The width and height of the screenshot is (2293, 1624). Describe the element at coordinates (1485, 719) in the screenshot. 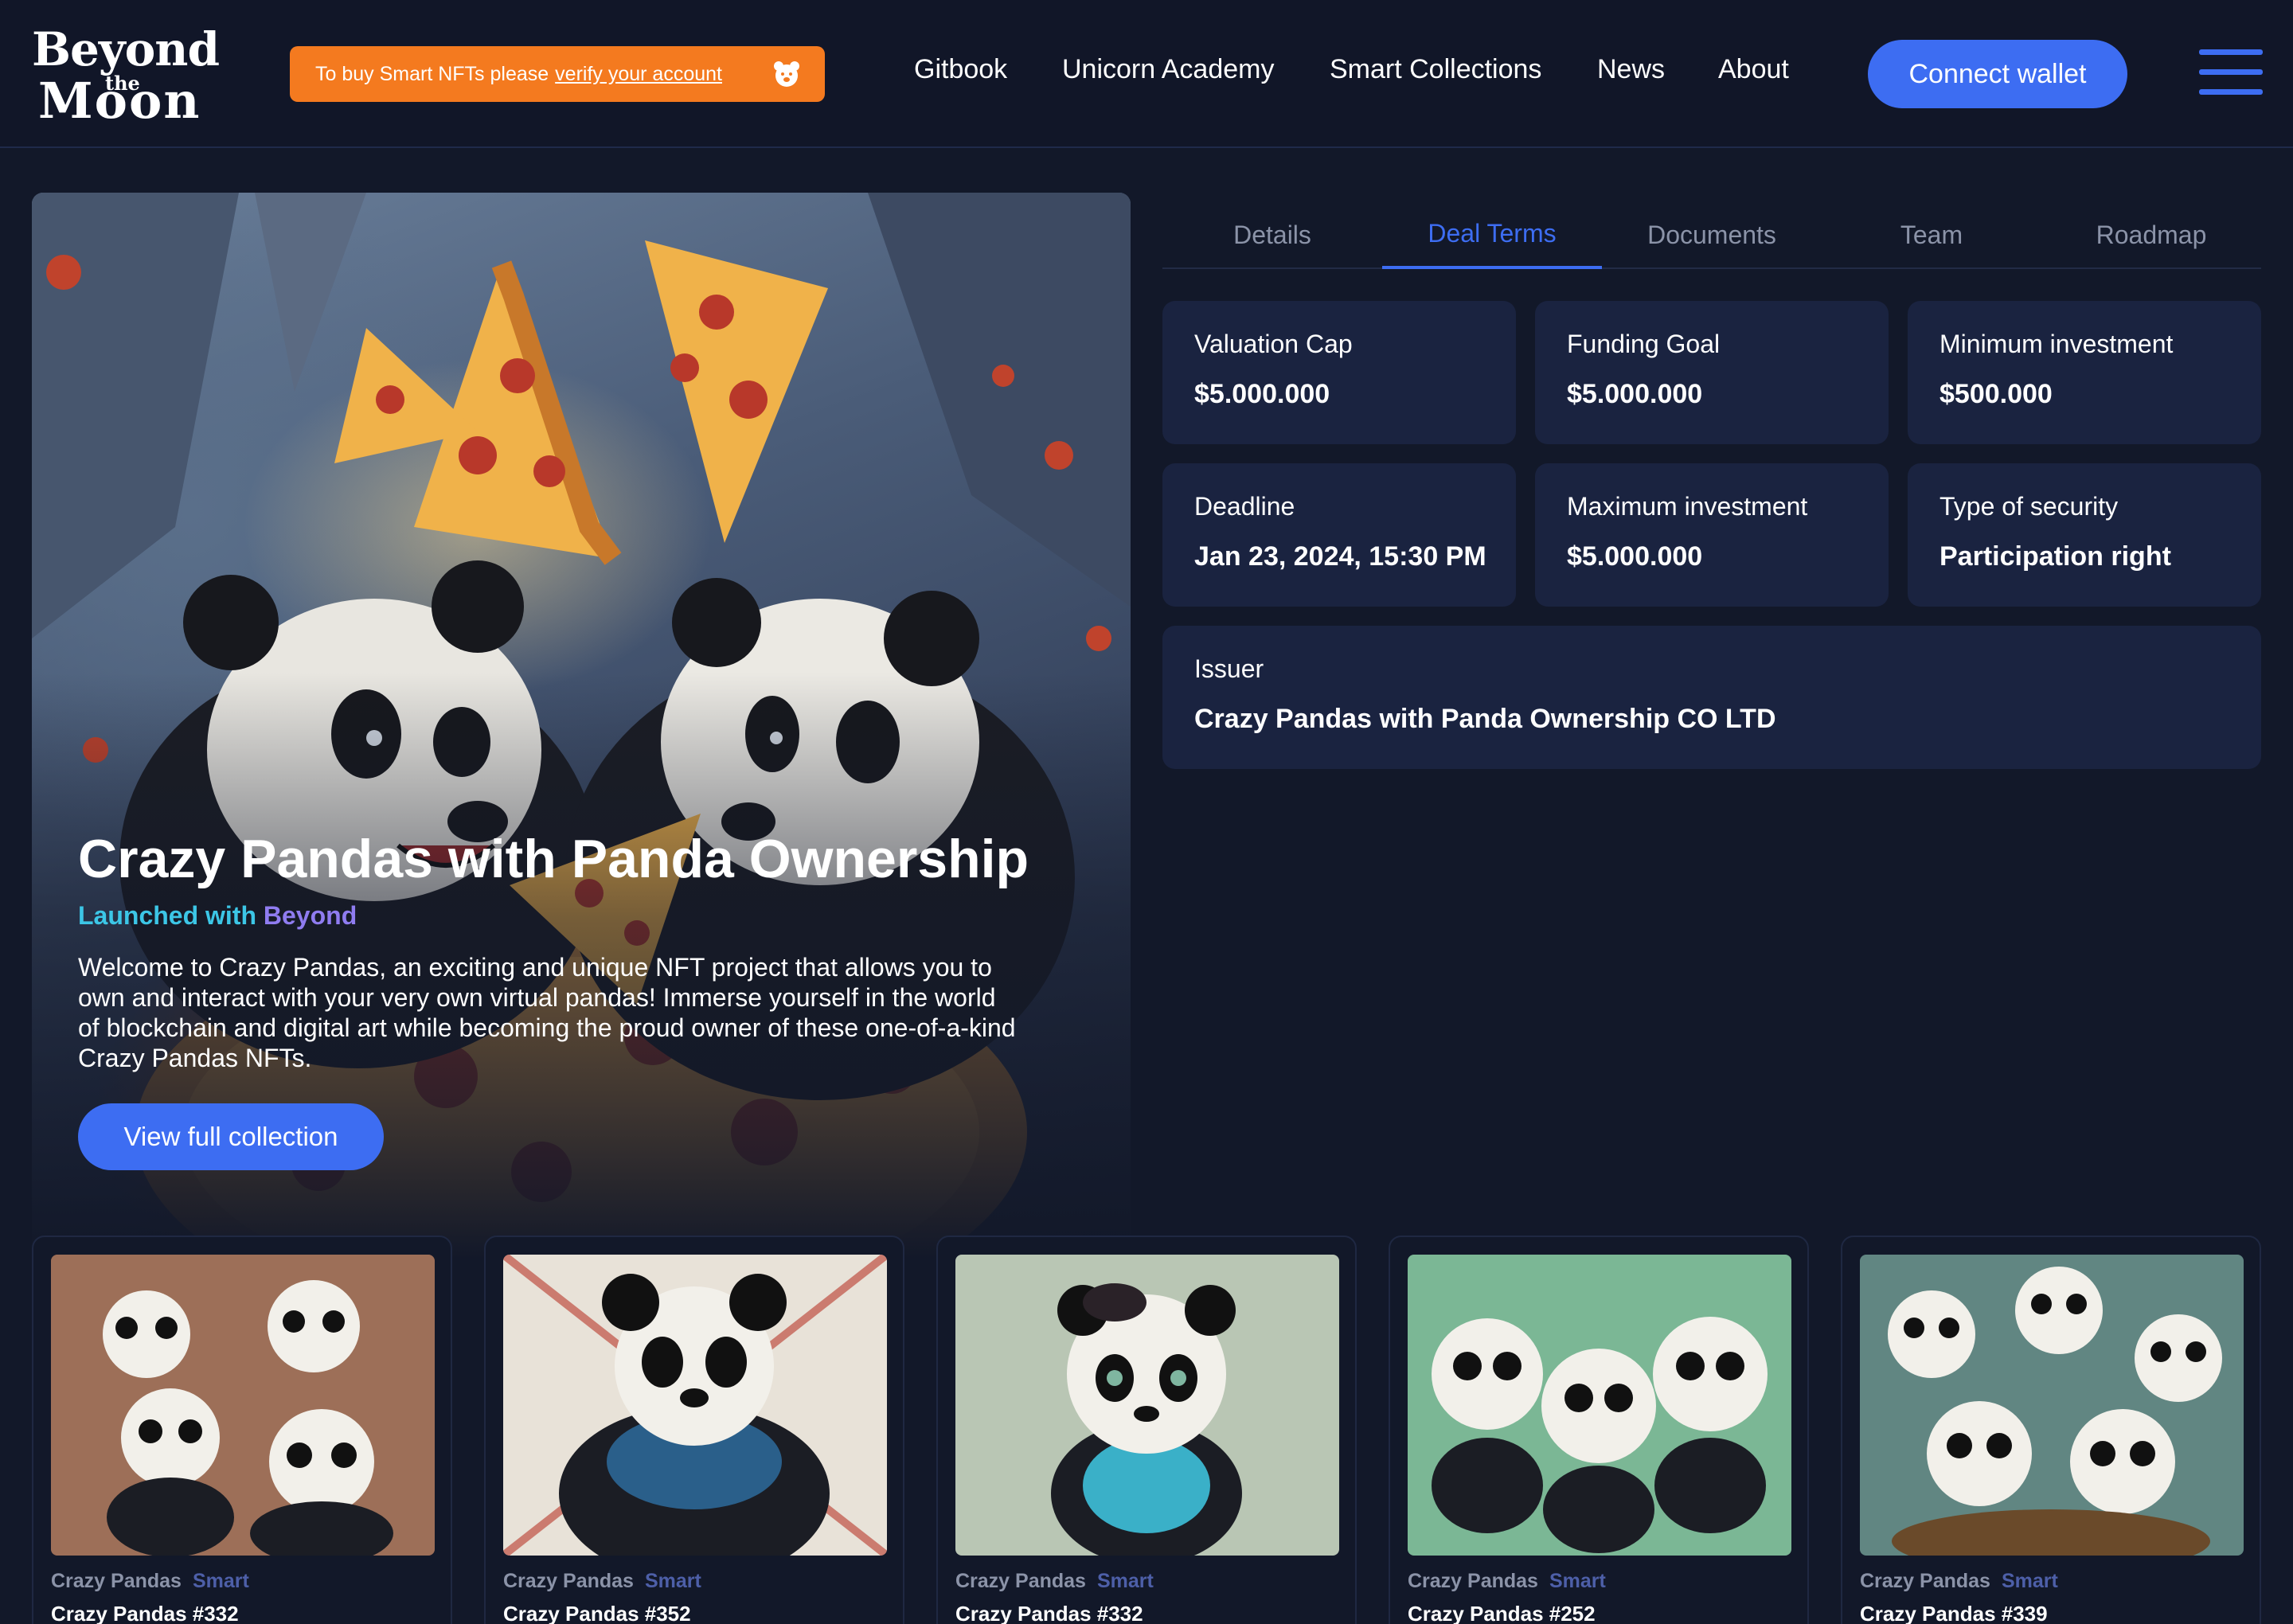

I see `issuer-value: Crazy Pandas with Panda Ownership CO LTD` at that location.